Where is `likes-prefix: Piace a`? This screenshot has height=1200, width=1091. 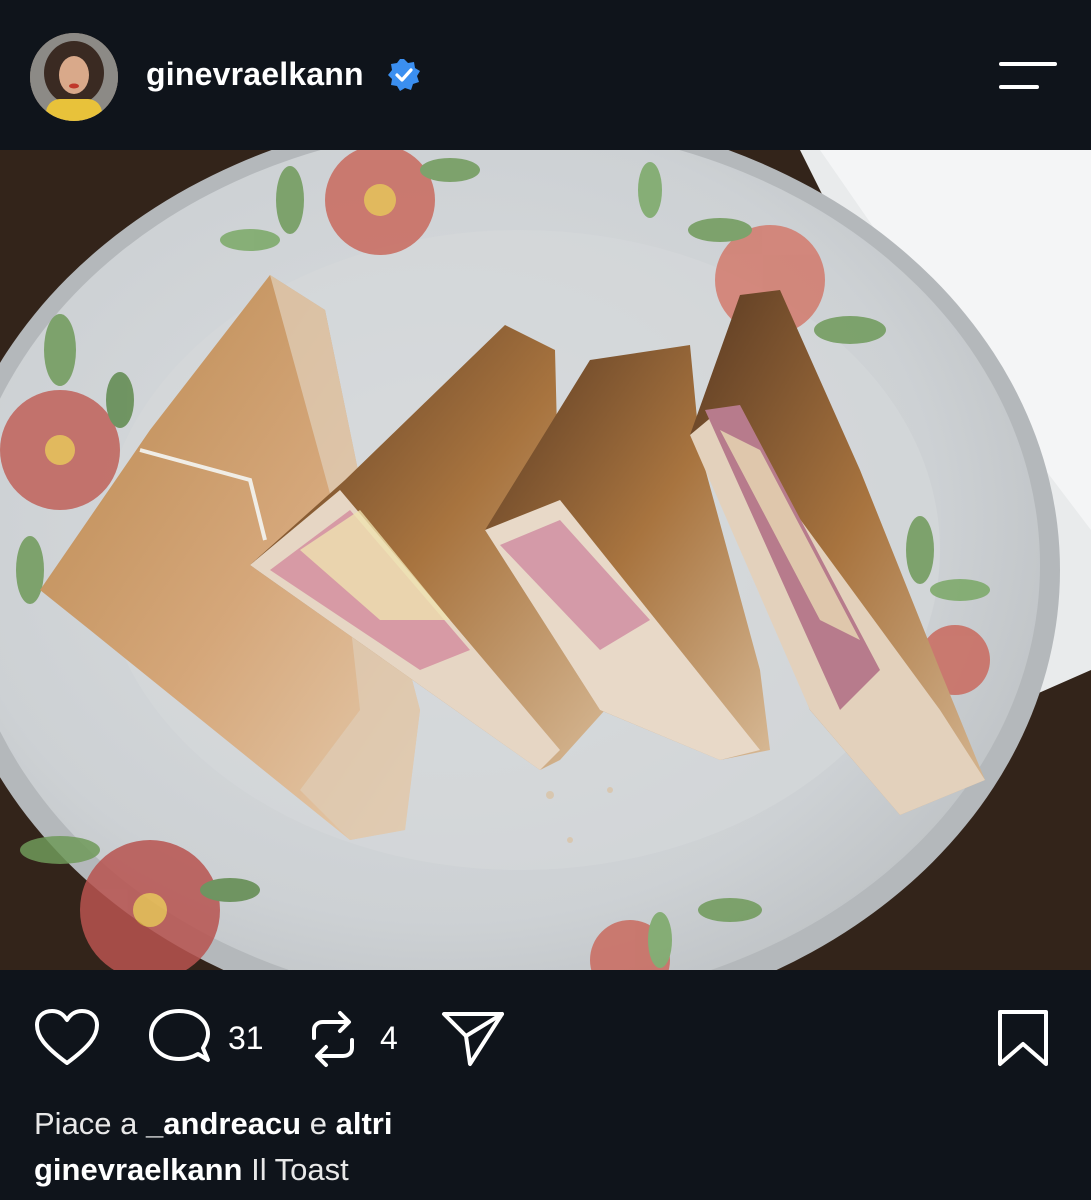 likes-prefix: Piace a is located at coordinates (86, 1123).